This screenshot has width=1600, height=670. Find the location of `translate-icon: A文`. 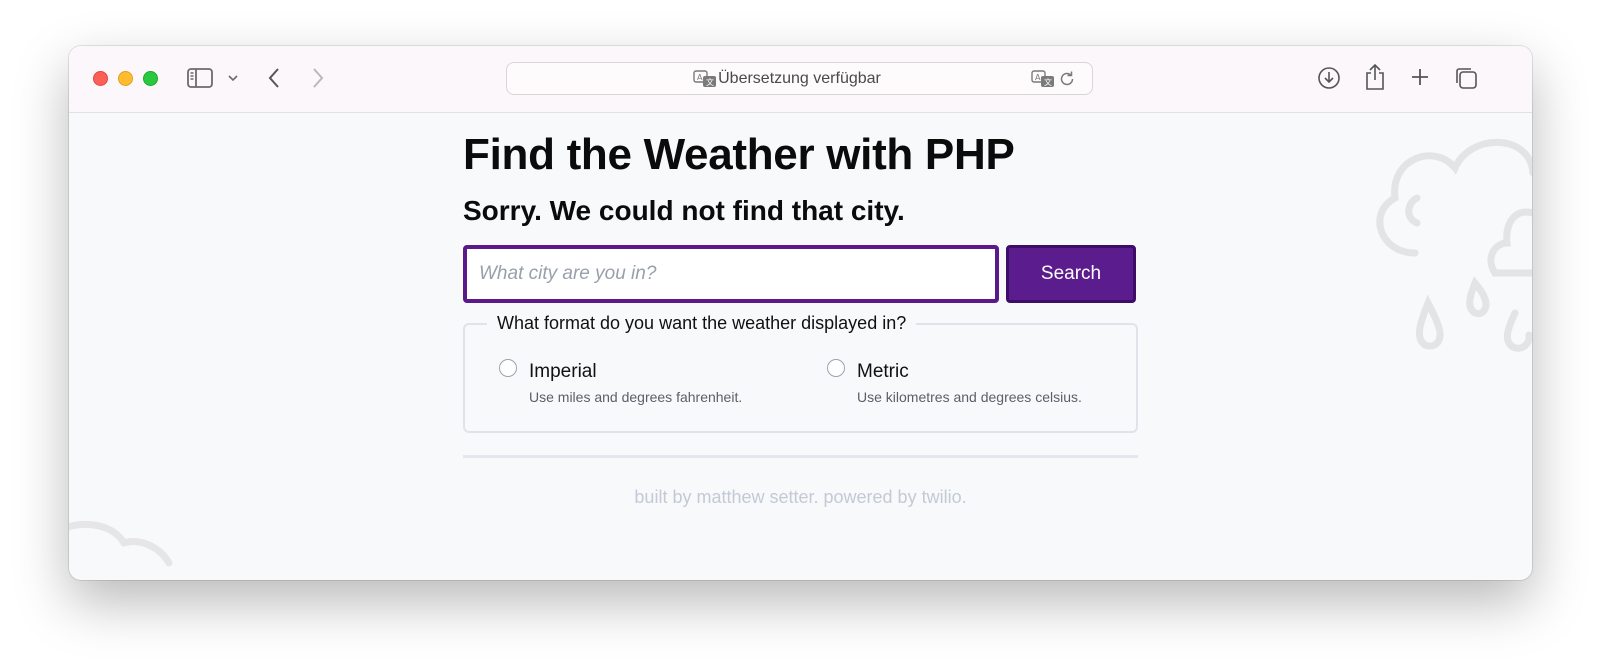

translate-icon: A文 is located at coordinates (1043, 79).